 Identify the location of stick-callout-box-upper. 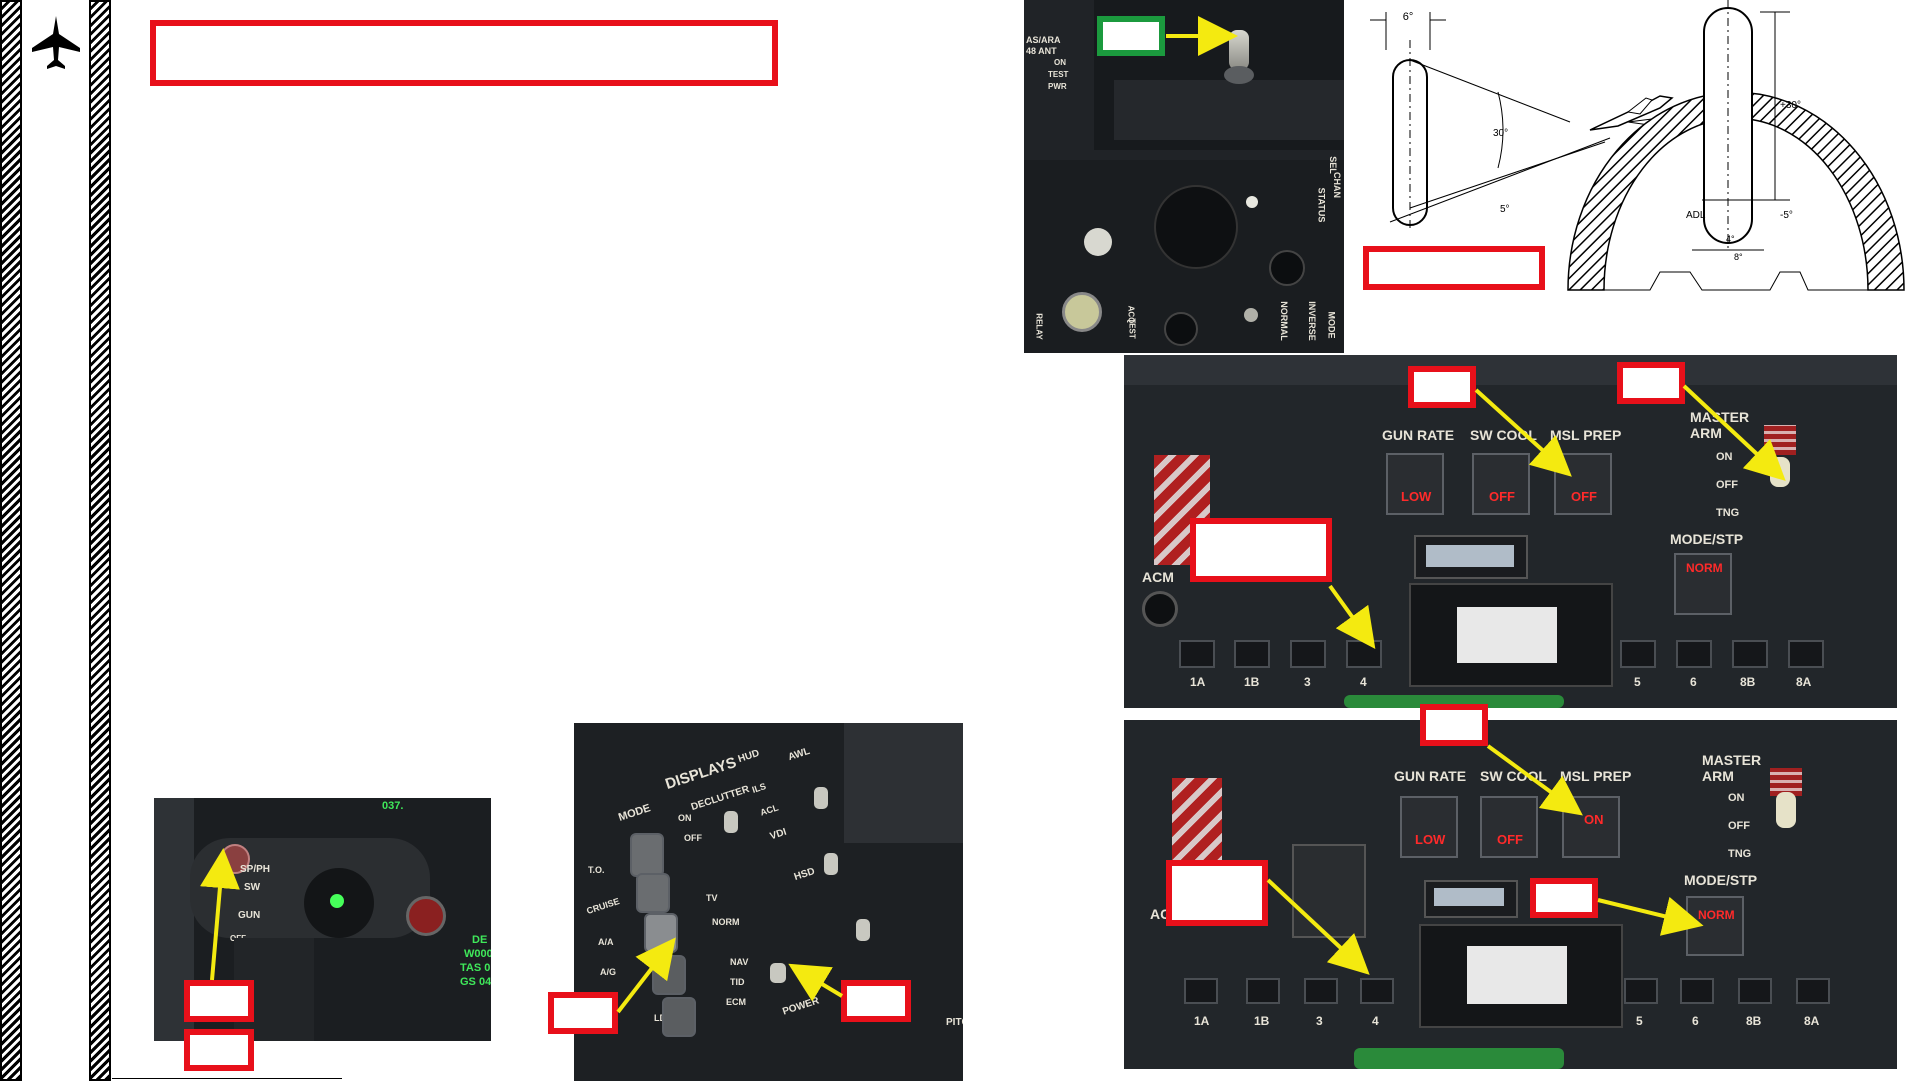
(219, 1001).